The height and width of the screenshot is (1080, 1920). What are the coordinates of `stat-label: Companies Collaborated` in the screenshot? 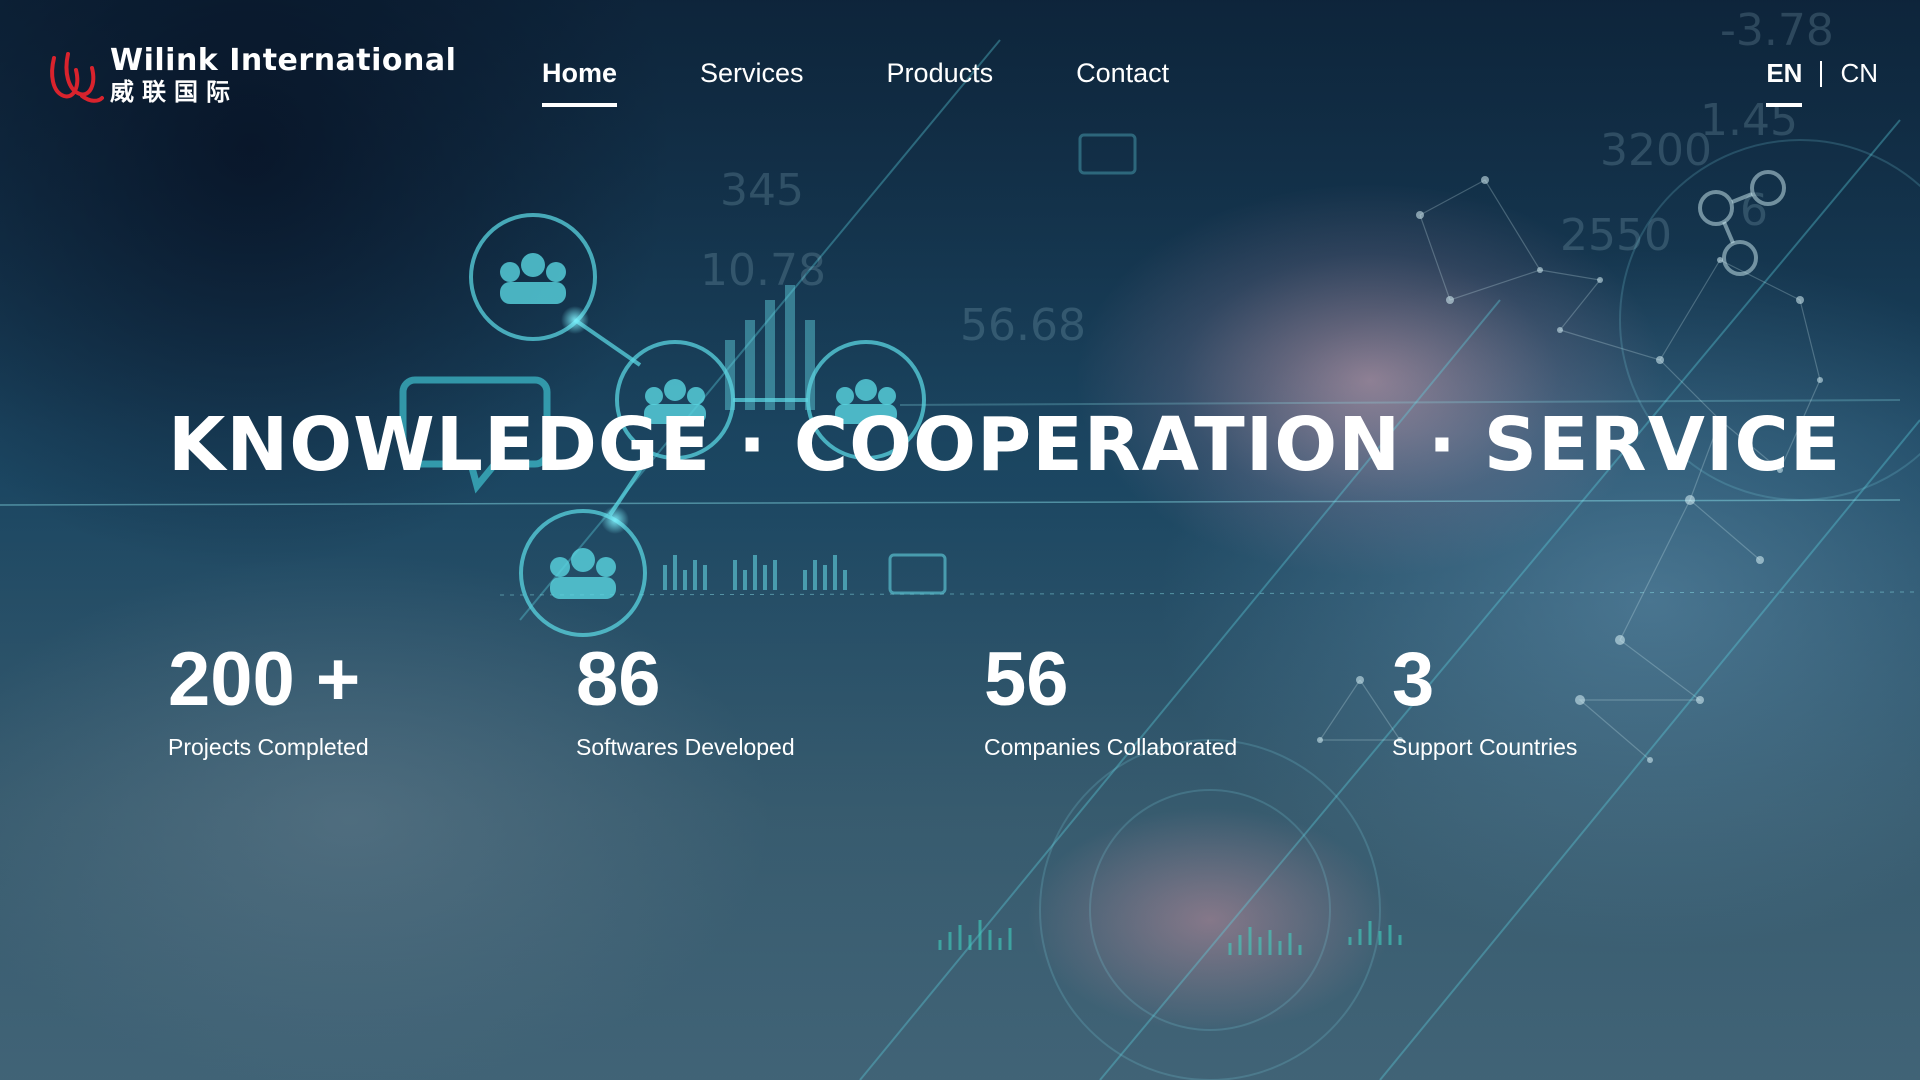 It's located at (1111, 747).